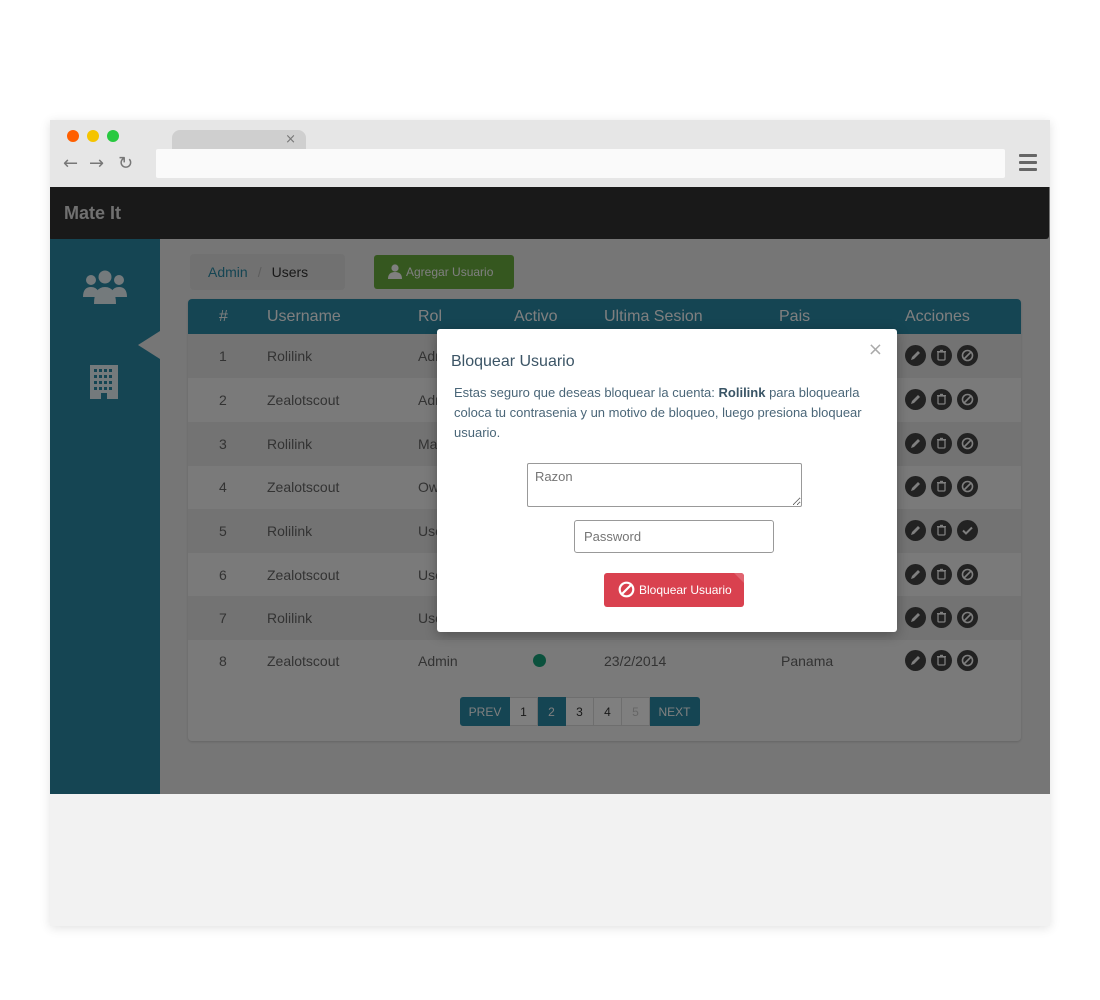  I want to click on browser-chrome: × ← → ↻, so click(550, 153).